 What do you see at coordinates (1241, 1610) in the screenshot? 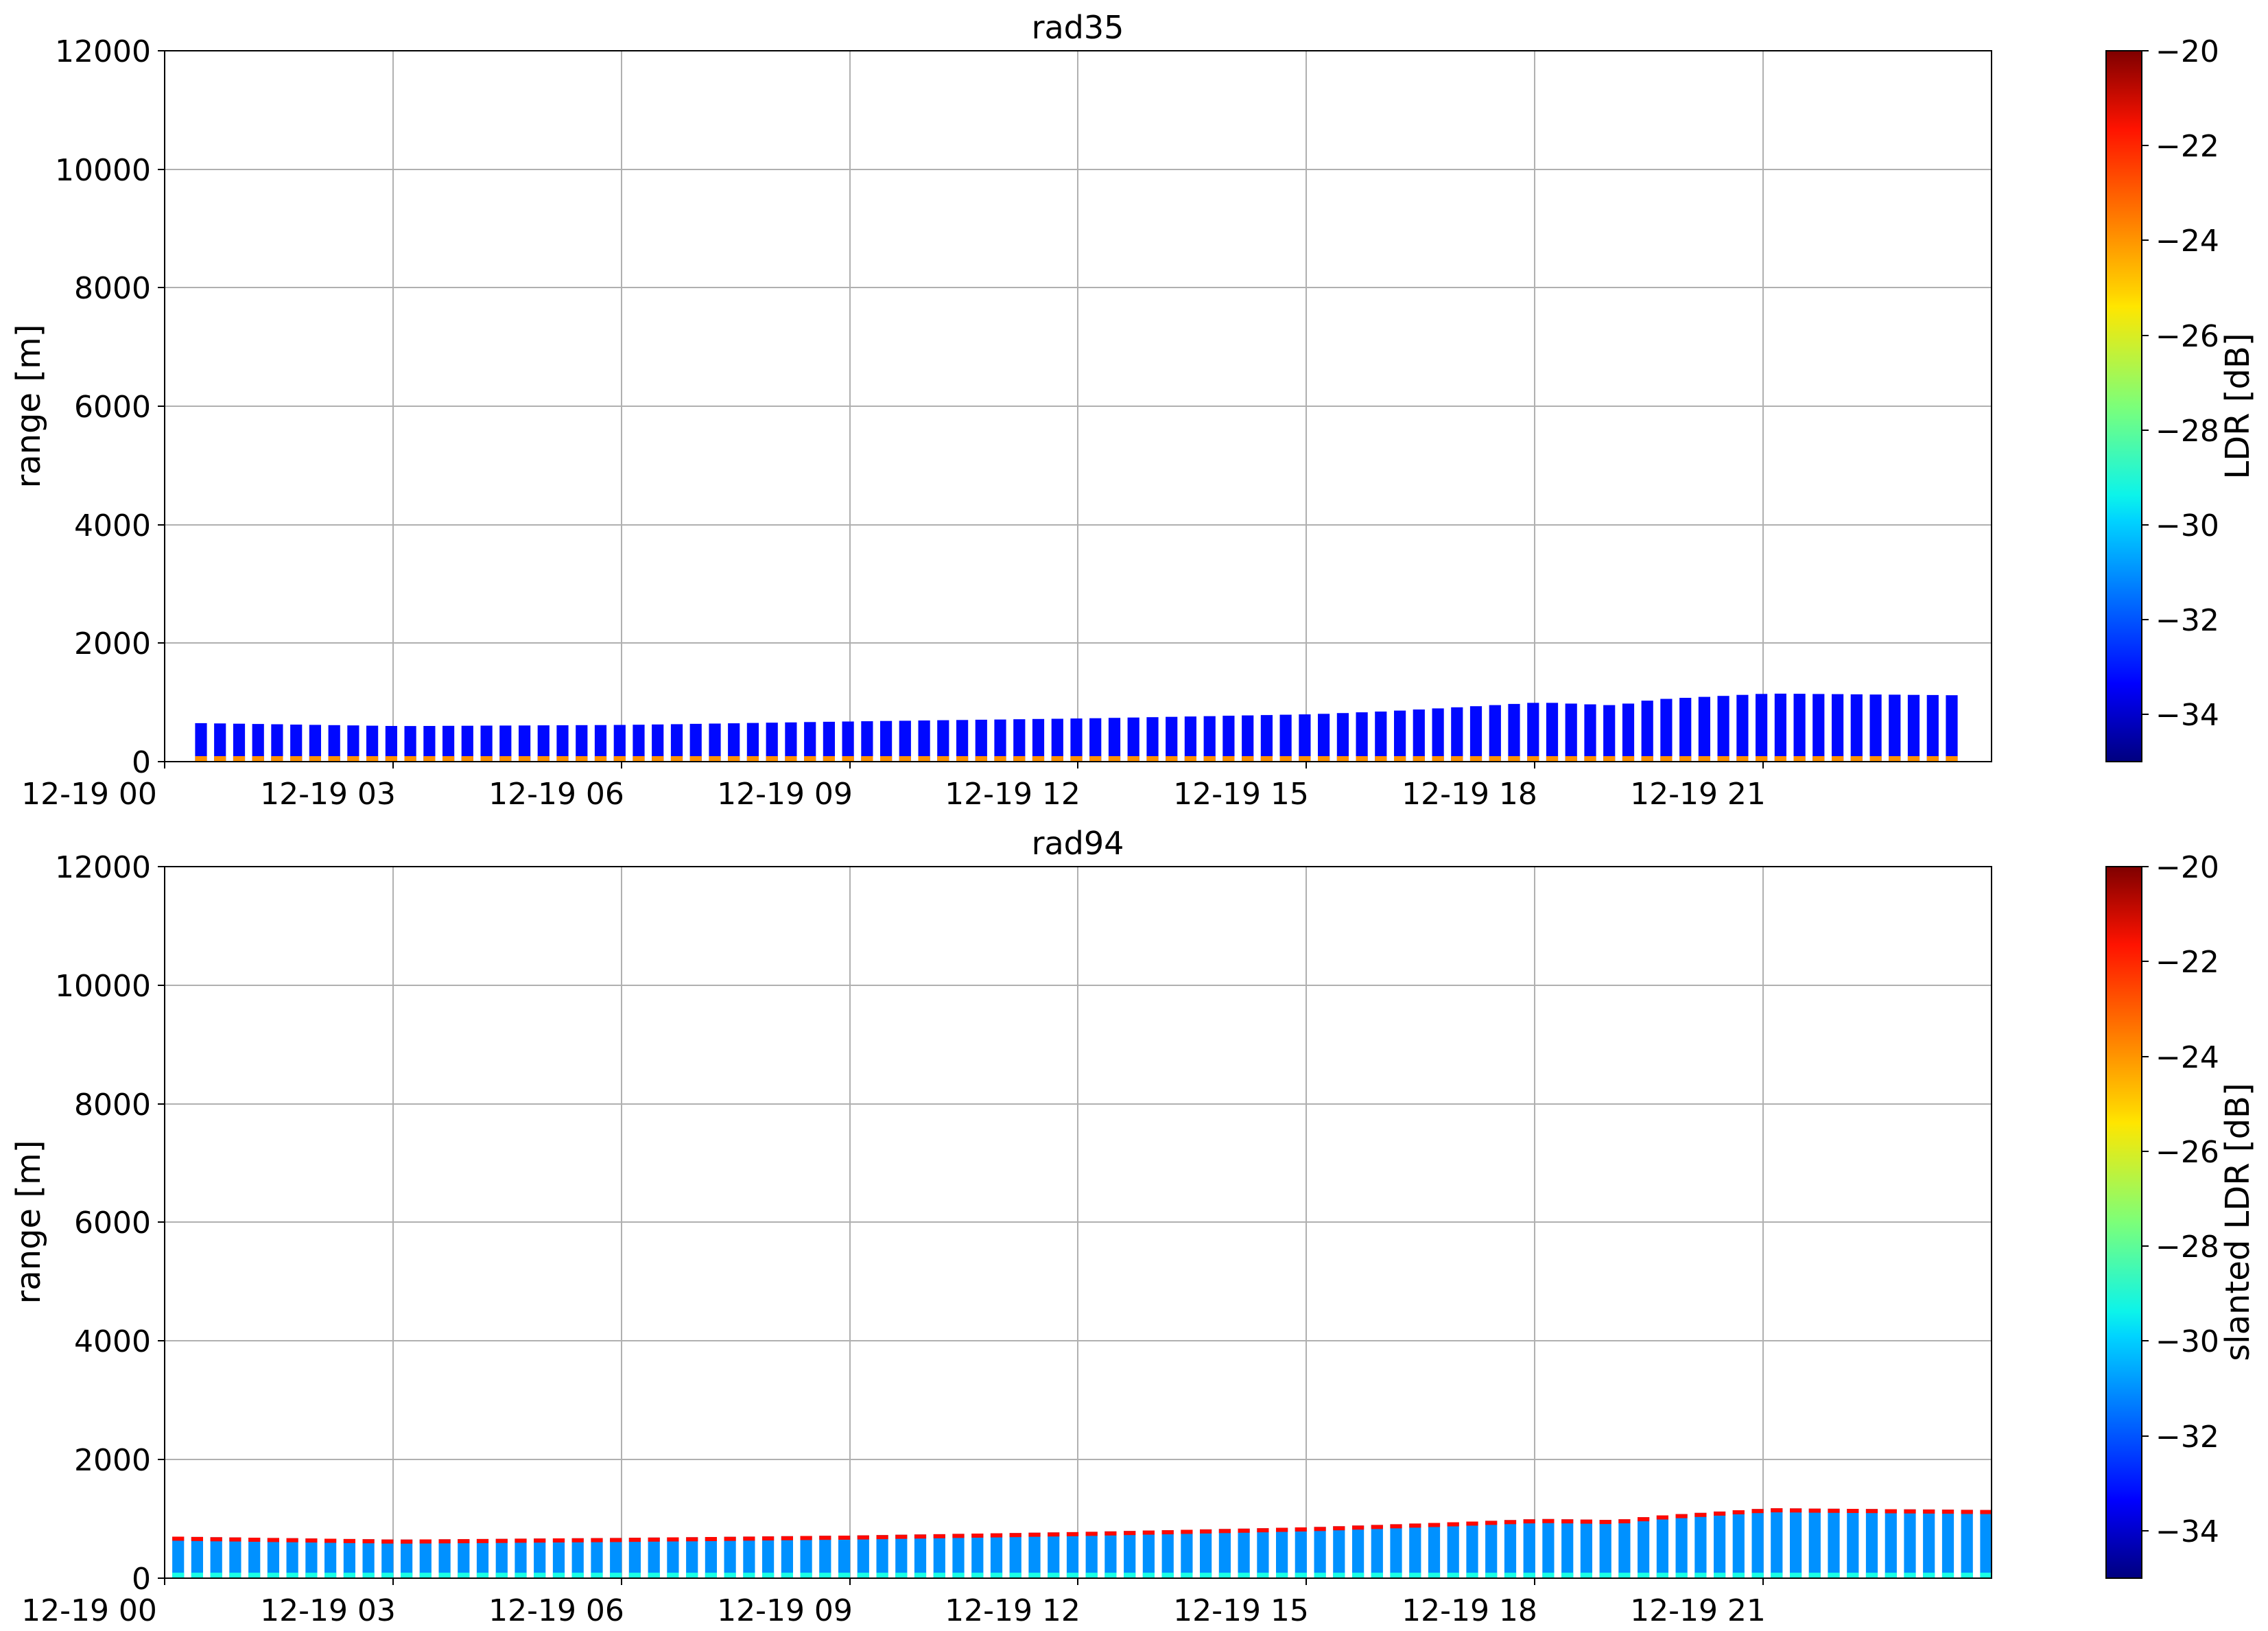
I see `x-tick-label: 12-19 15` at bounding box center [1241, 1610].